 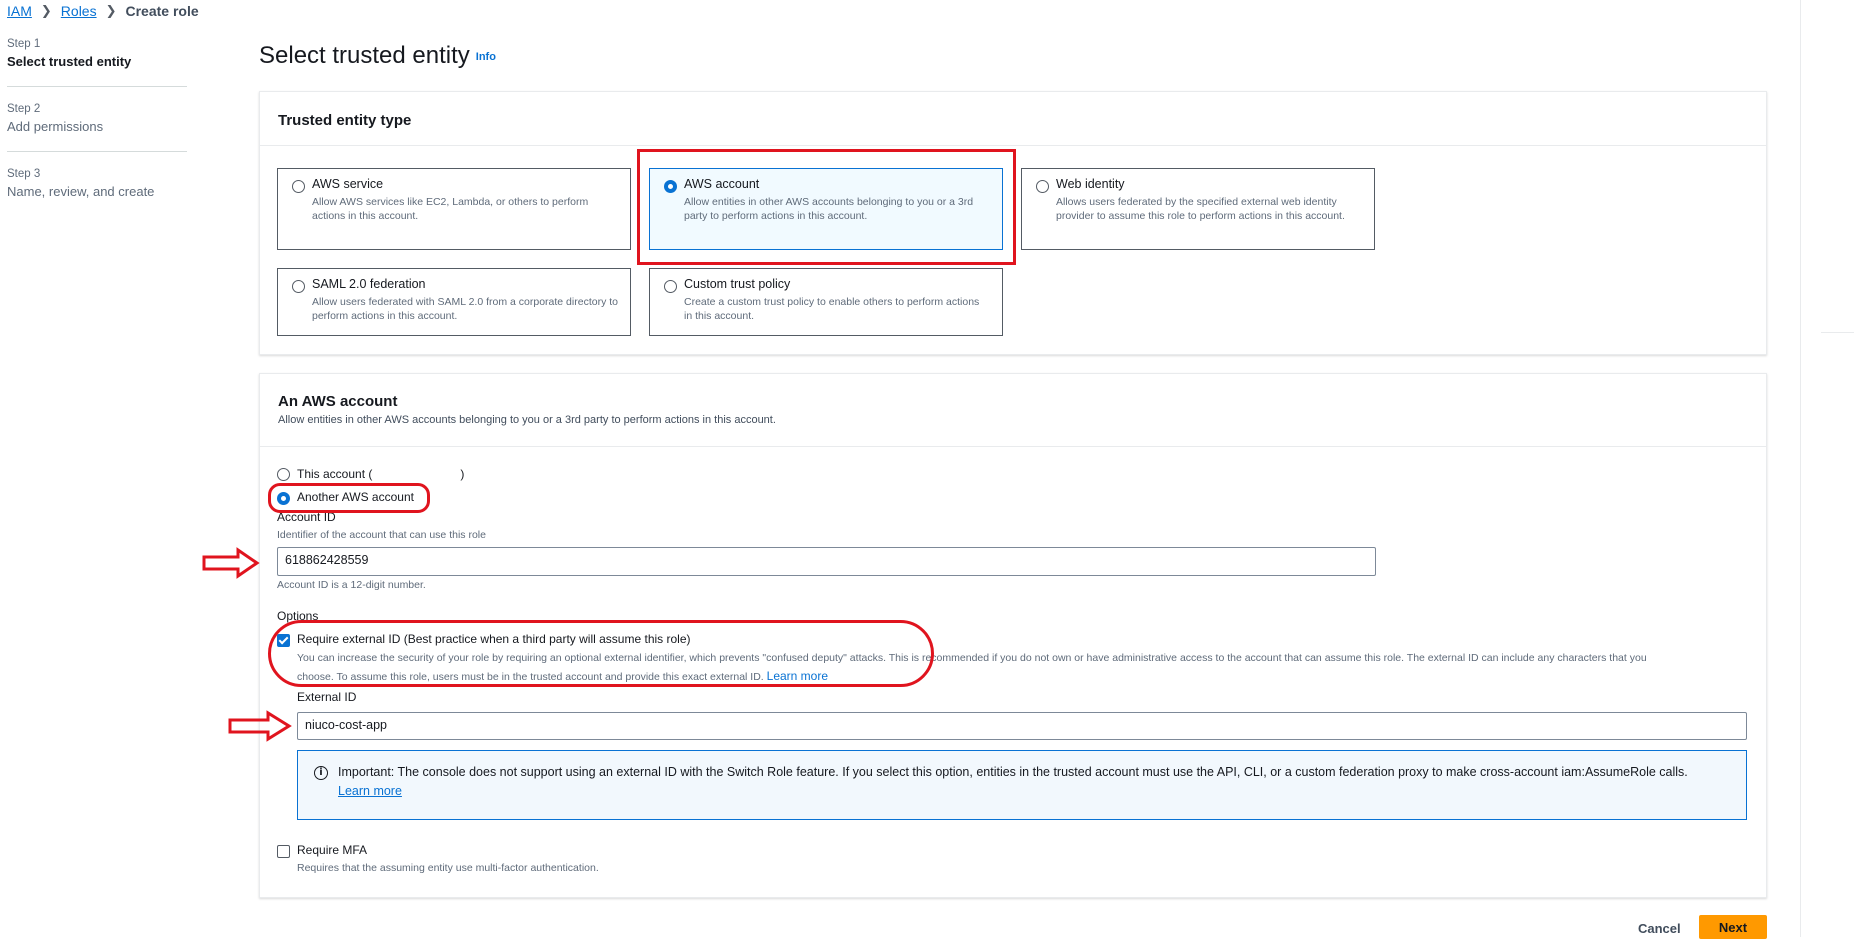 I want to click on panel-header: Trusted entity type, so click(x=1013, y=119).